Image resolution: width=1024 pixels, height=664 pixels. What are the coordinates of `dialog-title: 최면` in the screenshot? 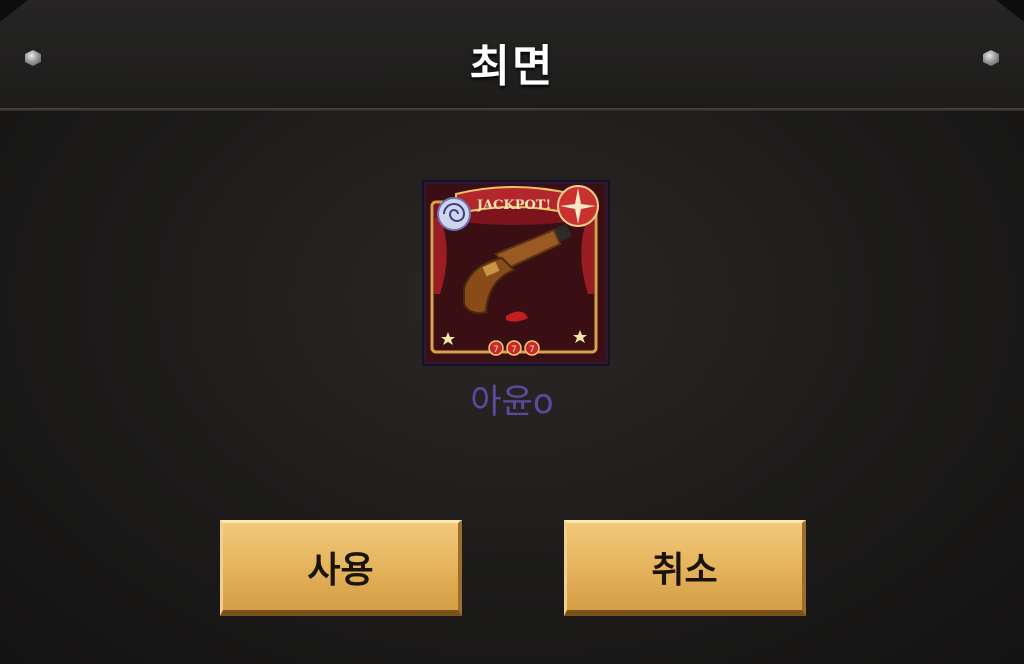 It's located at (512, 66).